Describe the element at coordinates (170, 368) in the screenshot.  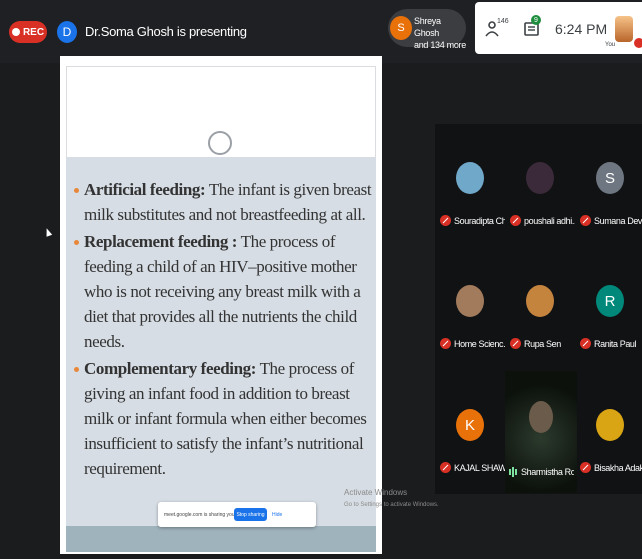
I see `bullet-term: Complementary feeding:` at that location.